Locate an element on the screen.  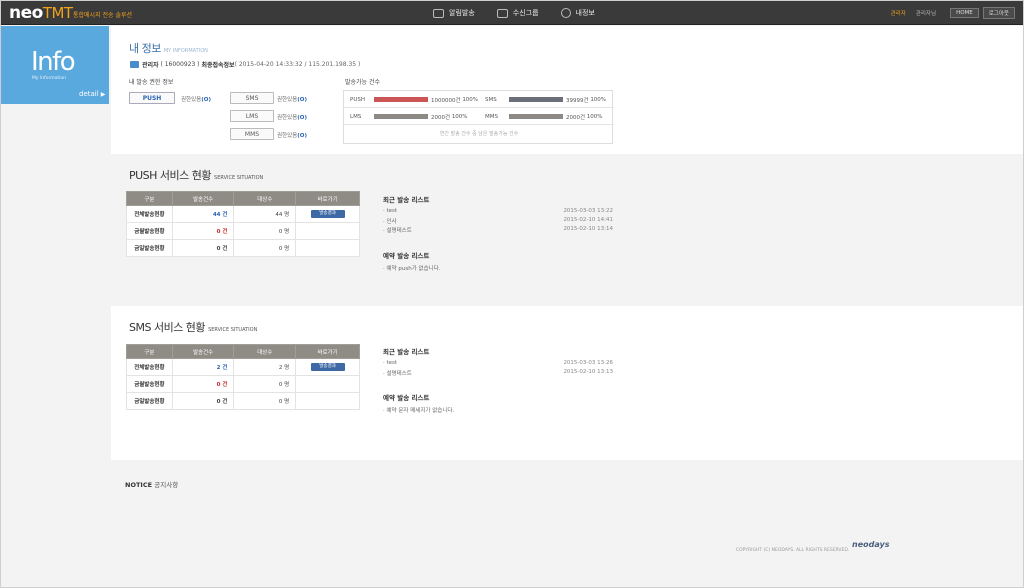
logout-button: 로그아웃 is located at coordinates (998, 13).